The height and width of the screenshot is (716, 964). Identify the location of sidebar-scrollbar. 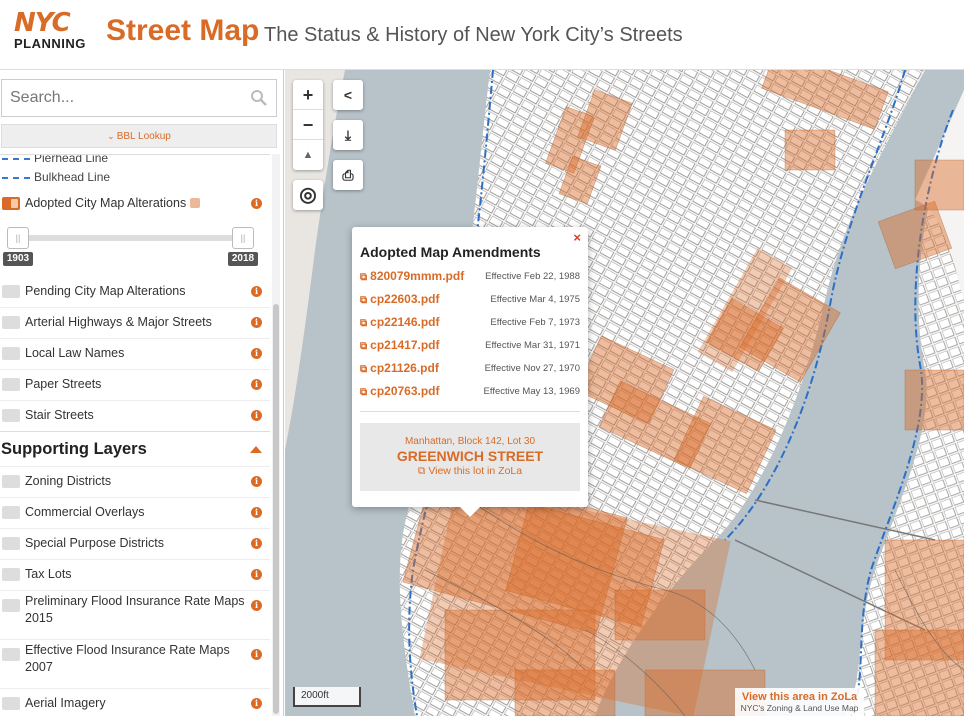
(276, 435).